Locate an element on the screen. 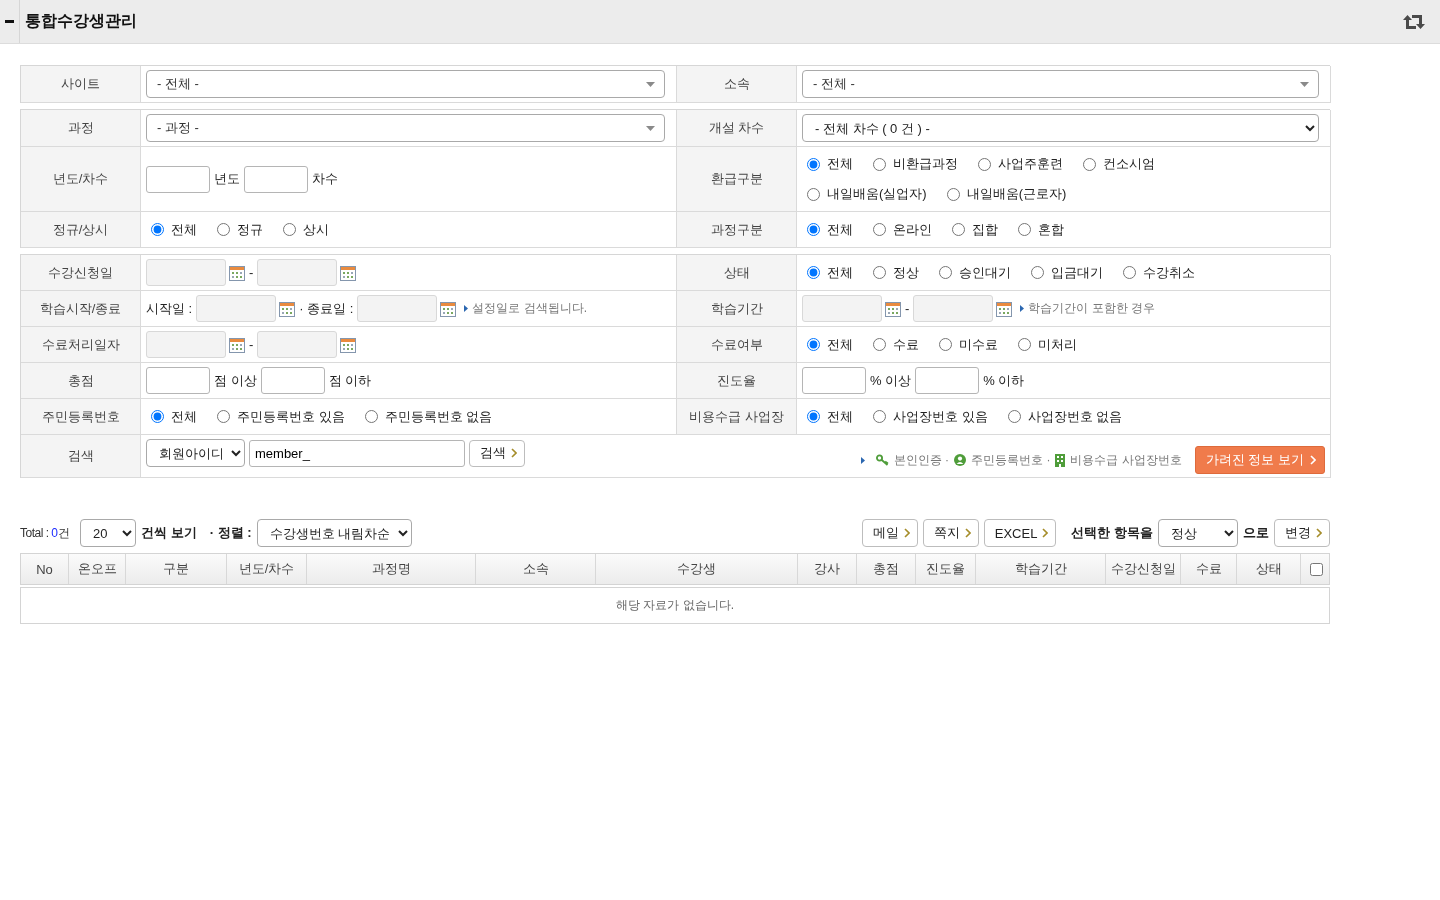 The image size is (1440, 900). refresh-icon is located at coordinates (1414, 21).